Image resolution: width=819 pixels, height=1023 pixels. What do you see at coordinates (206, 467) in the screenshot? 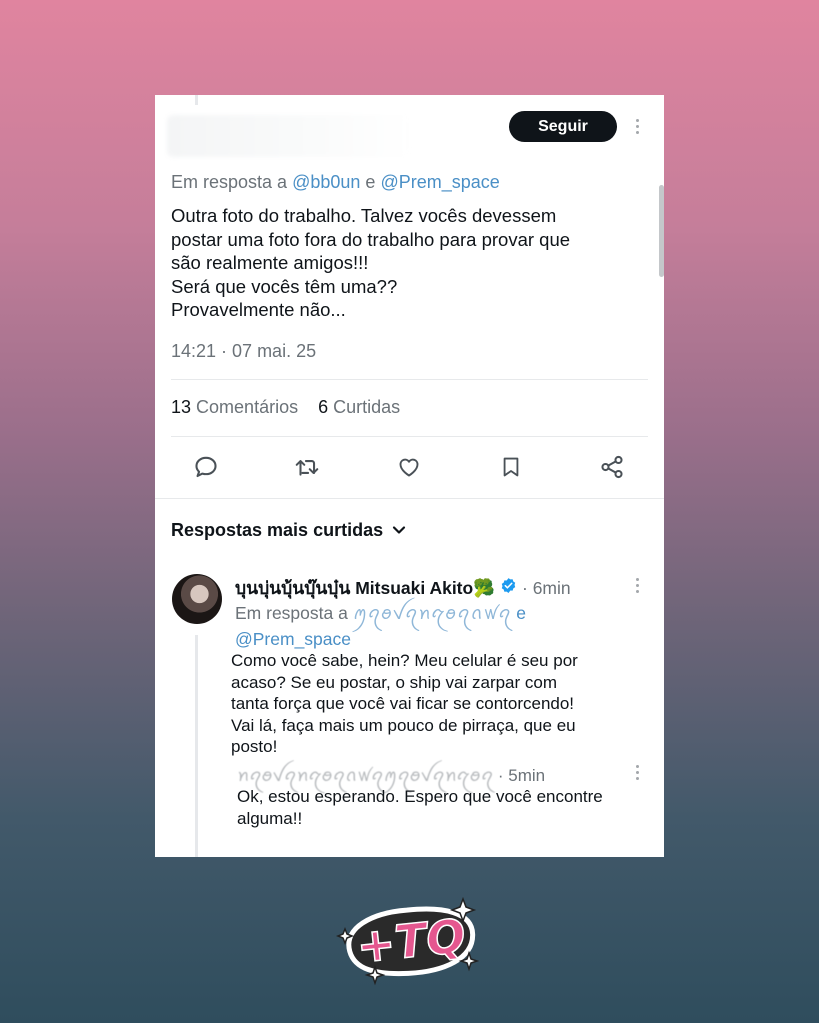
I see `comment-icon` at bounding box center [206, 467].